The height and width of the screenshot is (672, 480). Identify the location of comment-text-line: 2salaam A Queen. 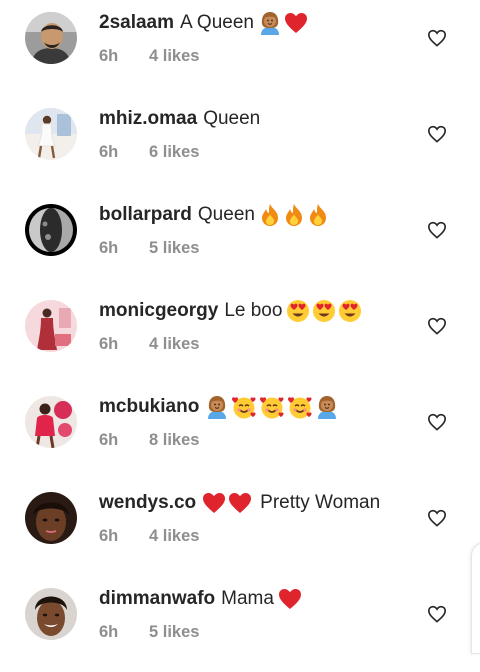
(204, 23).